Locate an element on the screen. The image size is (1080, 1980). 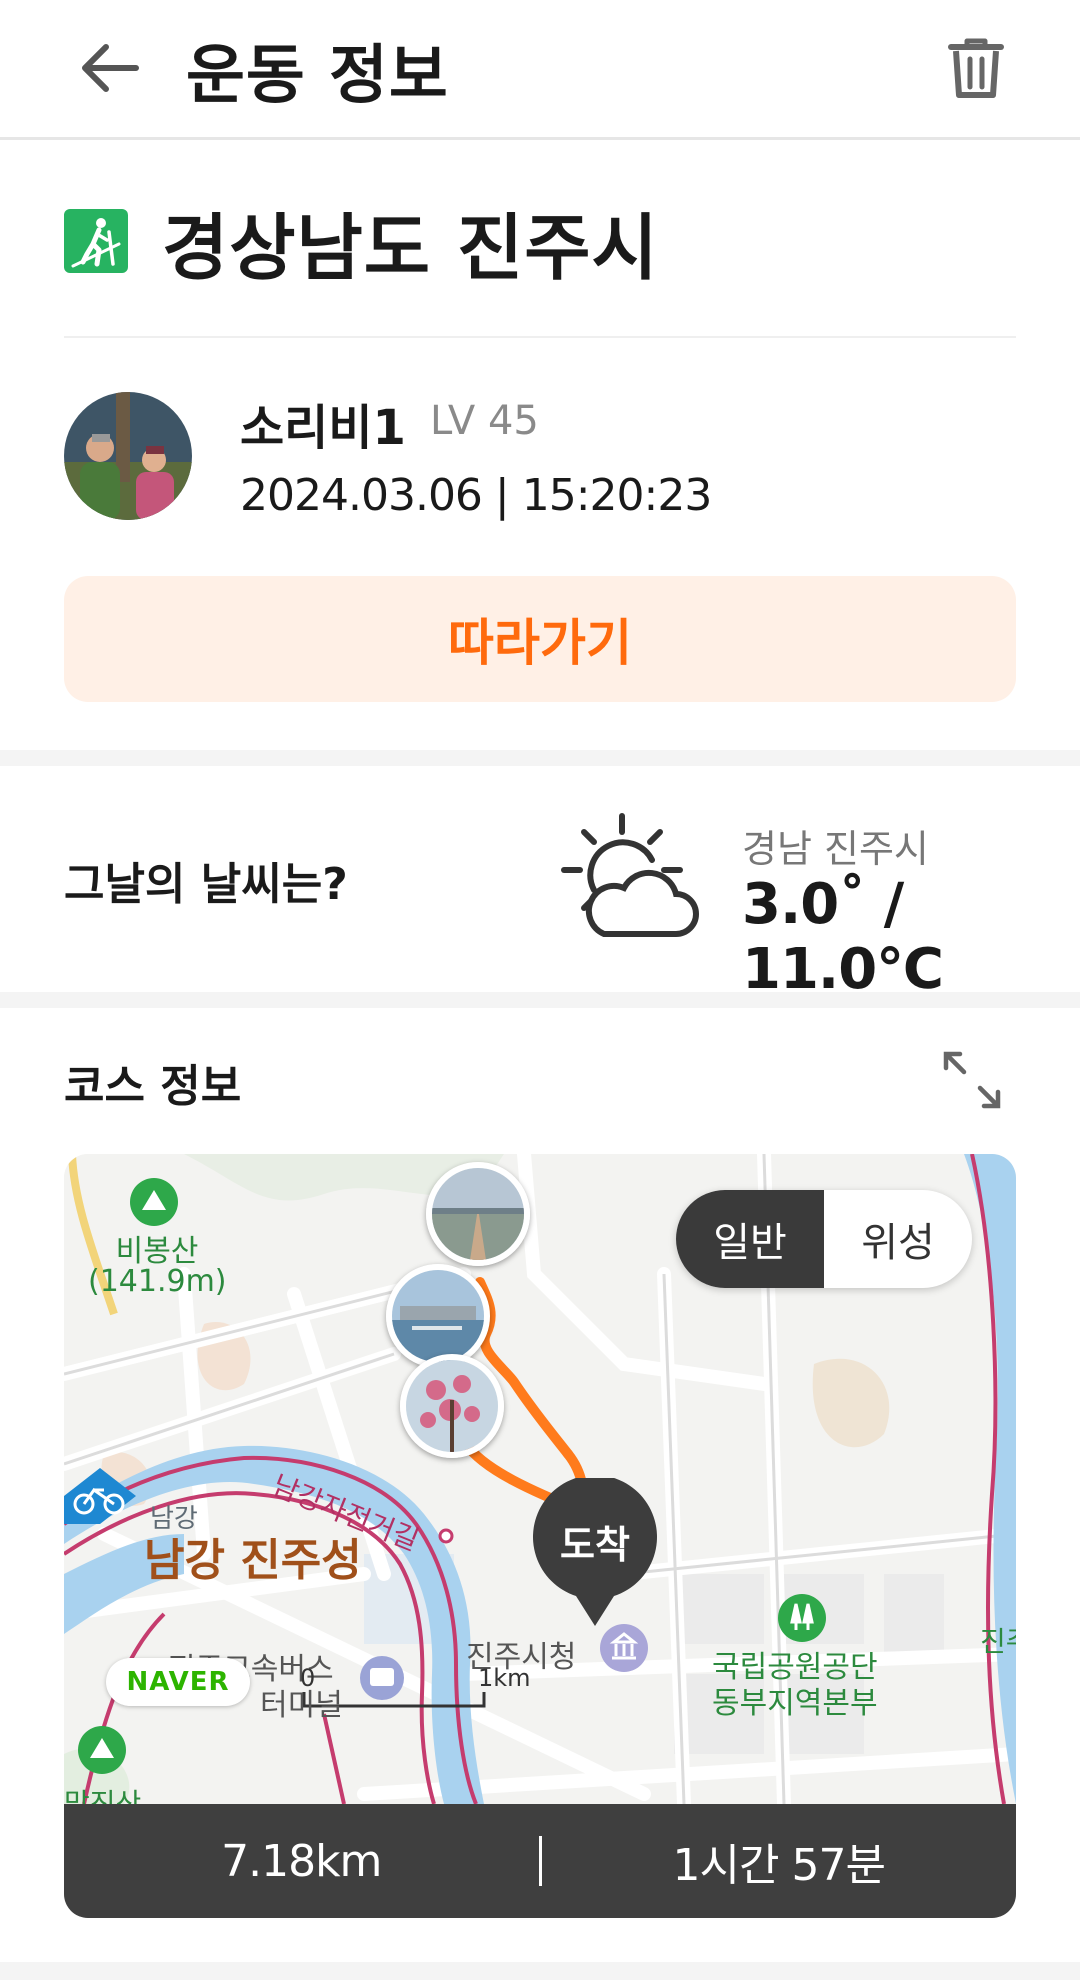
user-level: LV 45 is located at coordinates (484, 421).